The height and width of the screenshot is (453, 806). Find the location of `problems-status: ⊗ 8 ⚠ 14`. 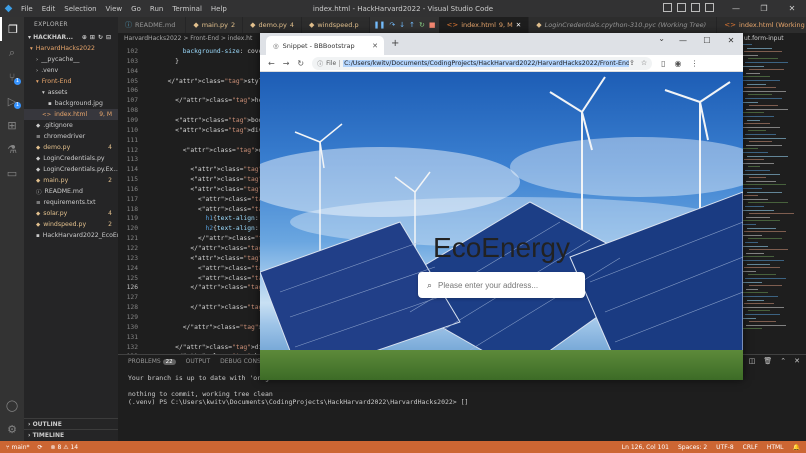

problems-status: ⊗ 8 ⚠ 14 is located at coordinates (65, 447).